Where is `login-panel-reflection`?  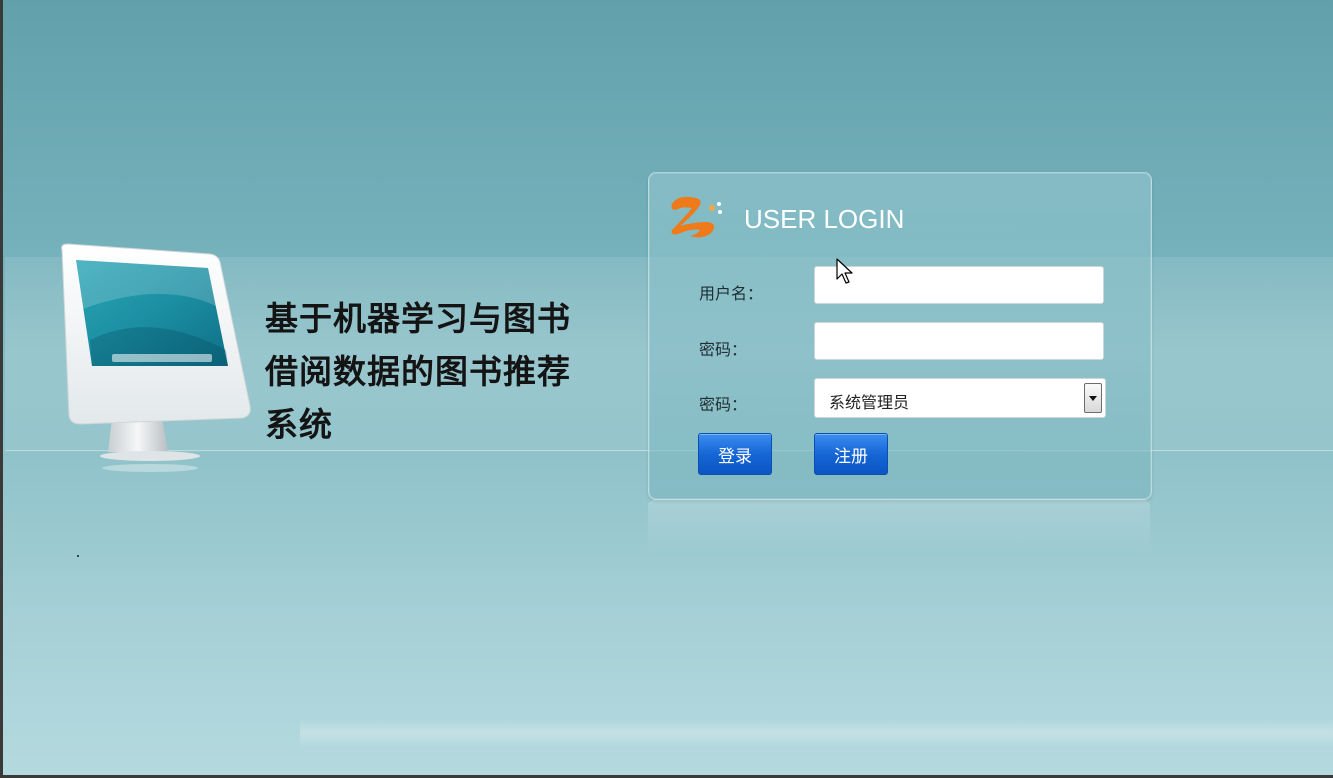
login-panel-reflection is located at coordinates (899, 525).